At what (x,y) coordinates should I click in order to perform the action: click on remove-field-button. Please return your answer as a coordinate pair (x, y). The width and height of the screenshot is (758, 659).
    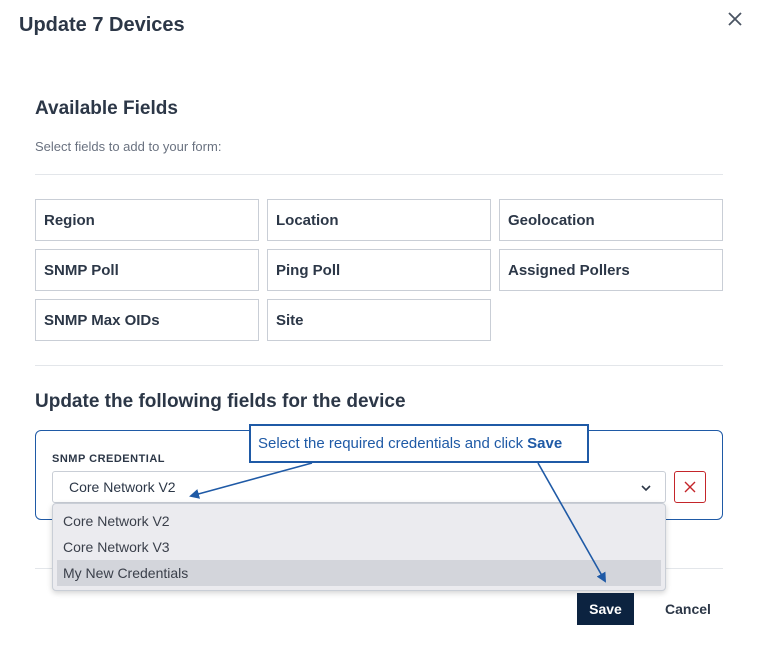
    Looking at the image, I should click on (690, 487).